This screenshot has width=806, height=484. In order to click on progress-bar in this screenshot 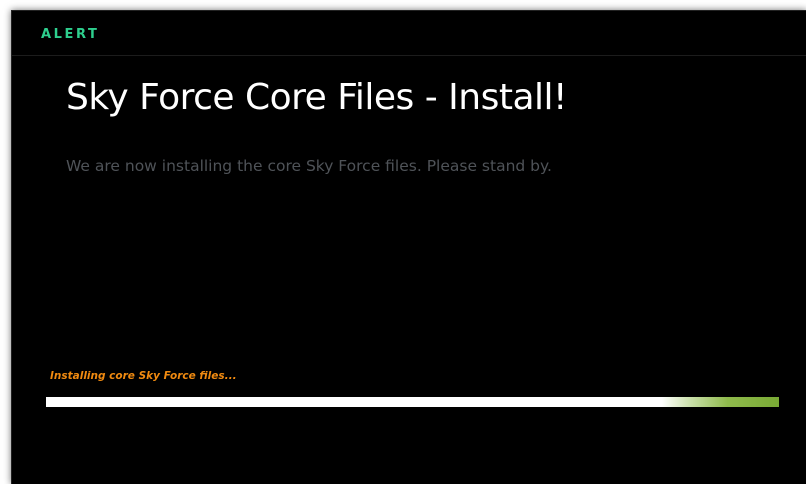, I will do `click(412, 402)`.